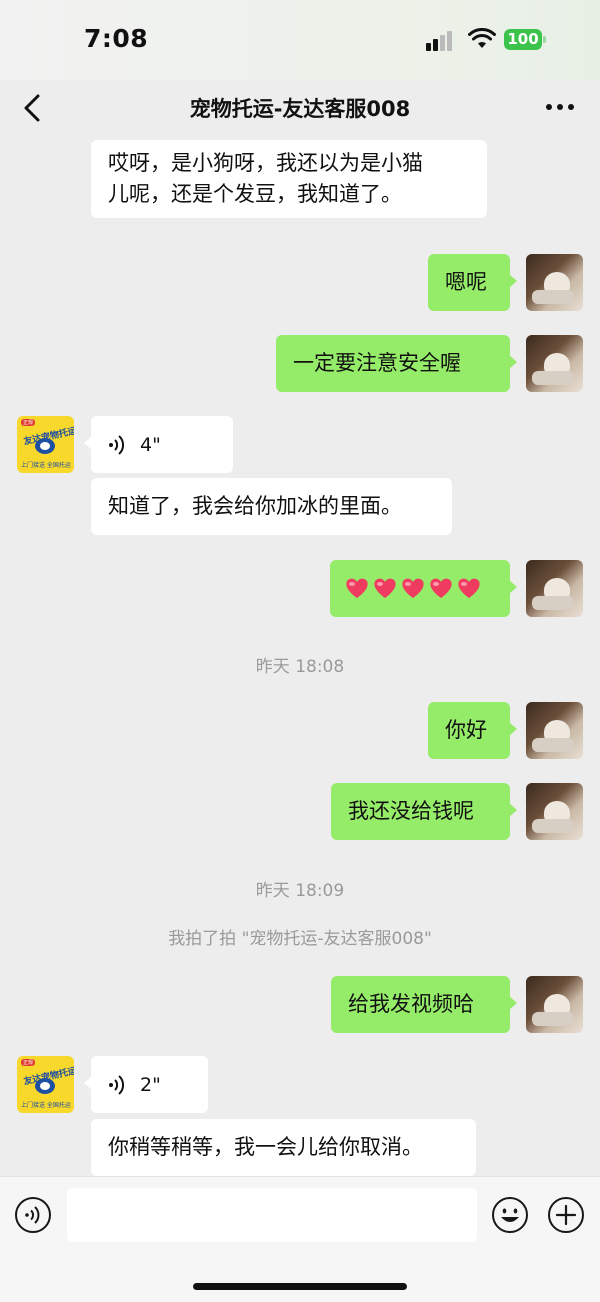 This screenshot has height=1302, width=600. What do you see at coordinates (265, 1147) in the screenshot?
I see `message-text: 你稍等稍等，我一会儿给你取消。` at bounding box center [265, 1147].